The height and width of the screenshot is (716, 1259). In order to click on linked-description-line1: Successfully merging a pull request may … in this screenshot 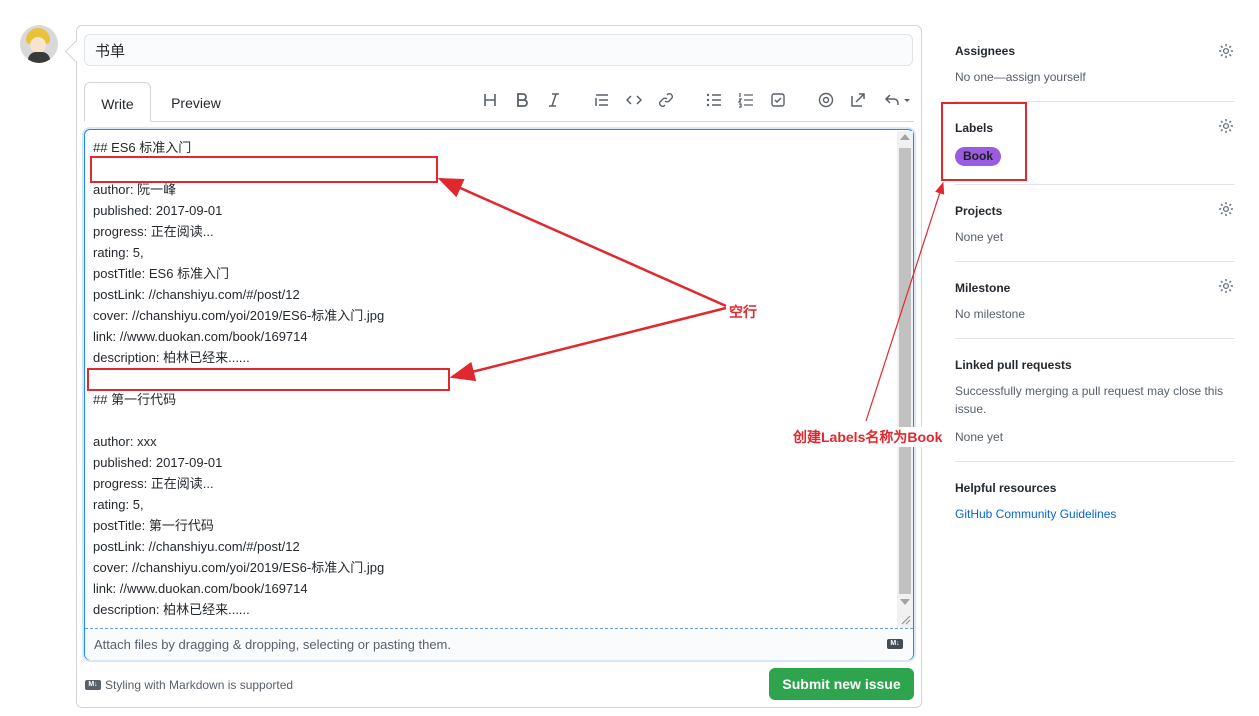, I will do `click(1089, 391)`.